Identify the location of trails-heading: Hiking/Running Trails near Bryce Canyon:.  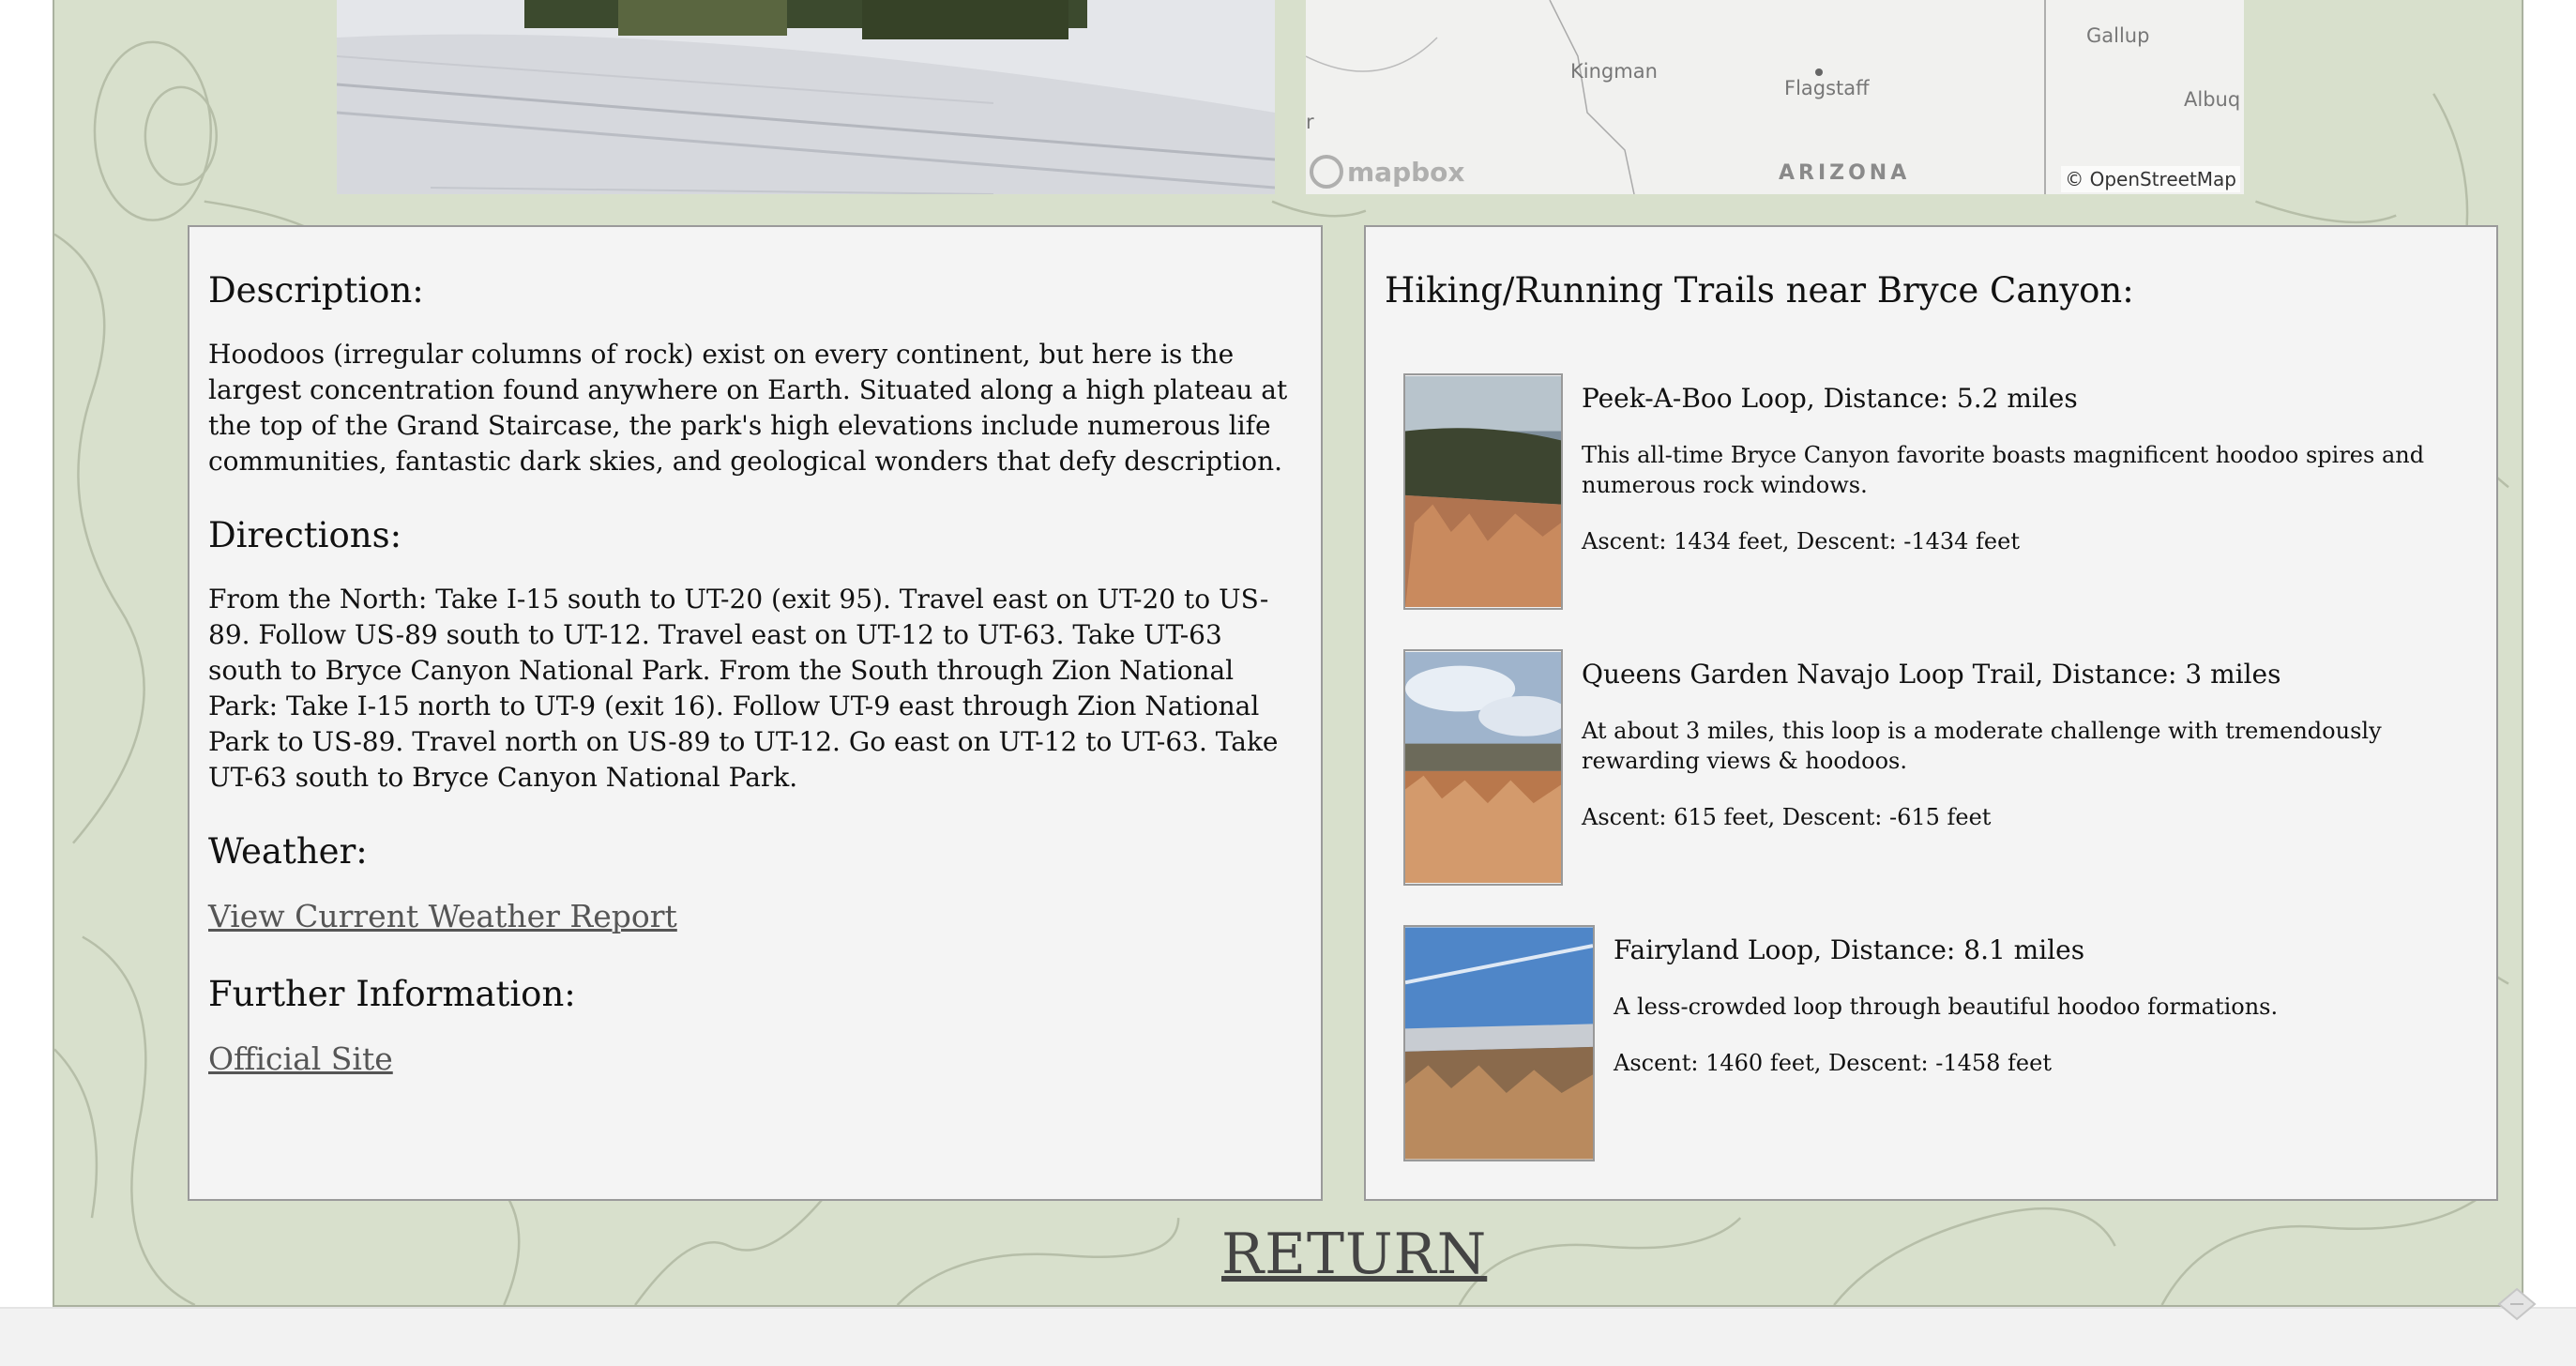
(1759, 290).